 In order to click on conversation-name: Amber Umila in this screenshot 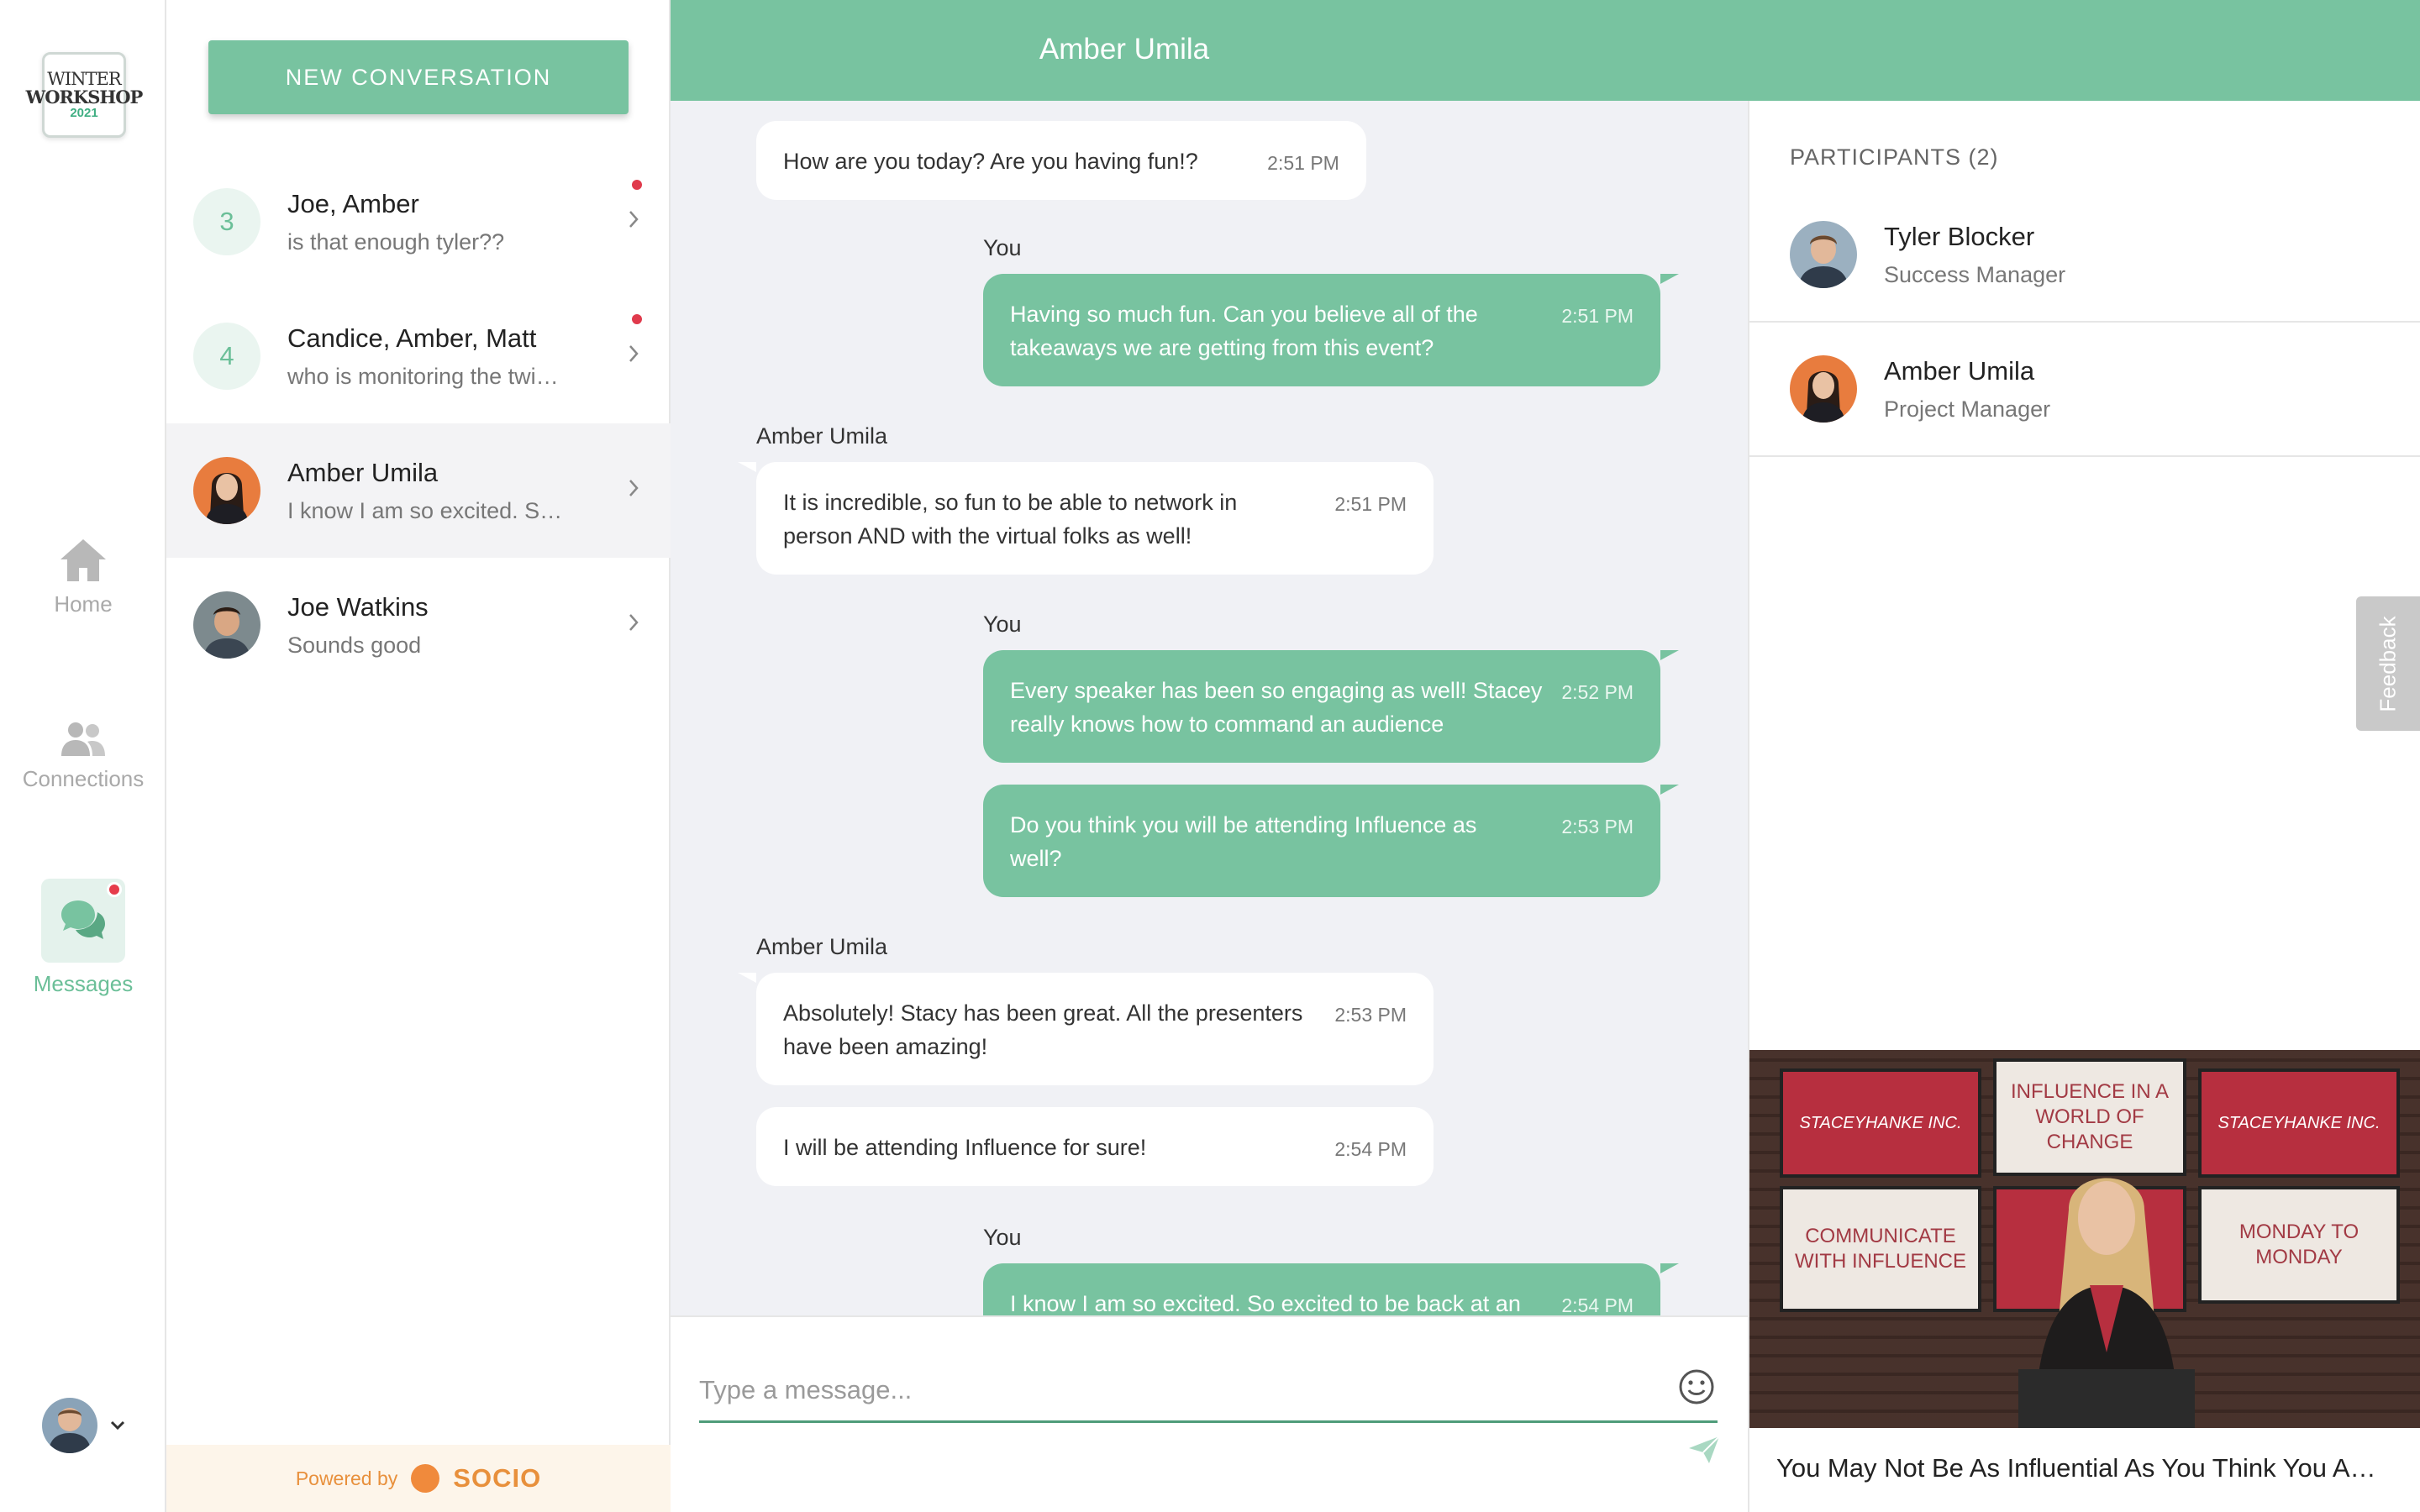, I will do `click(363, 472)`.